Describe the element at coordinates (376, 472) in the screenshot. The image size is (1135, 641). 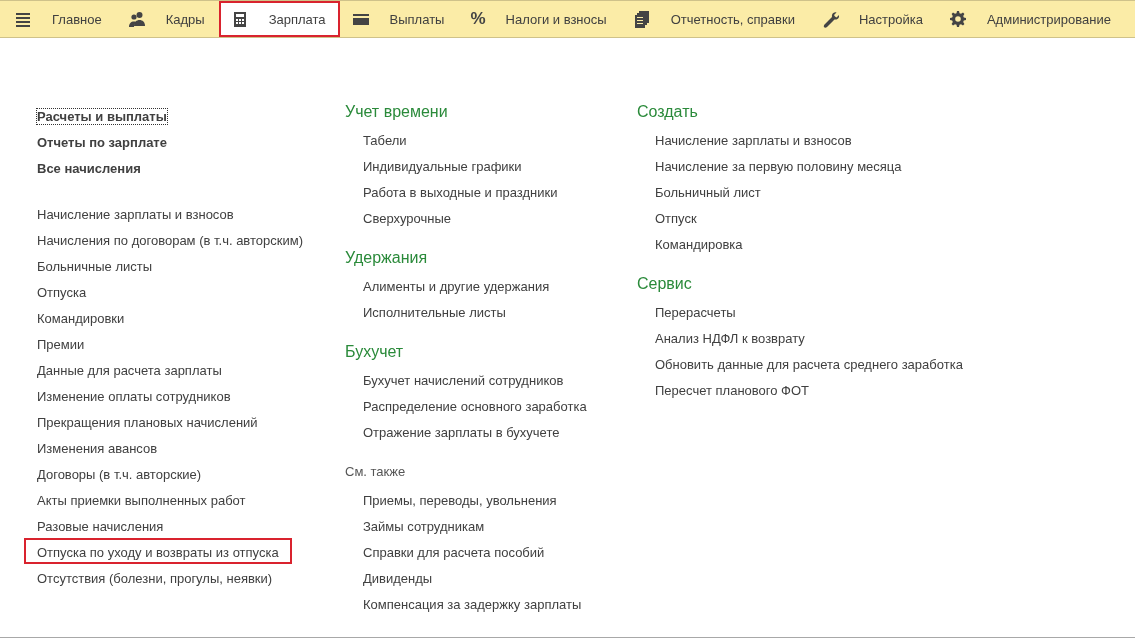
I see `section-heading: См. также` at that location.